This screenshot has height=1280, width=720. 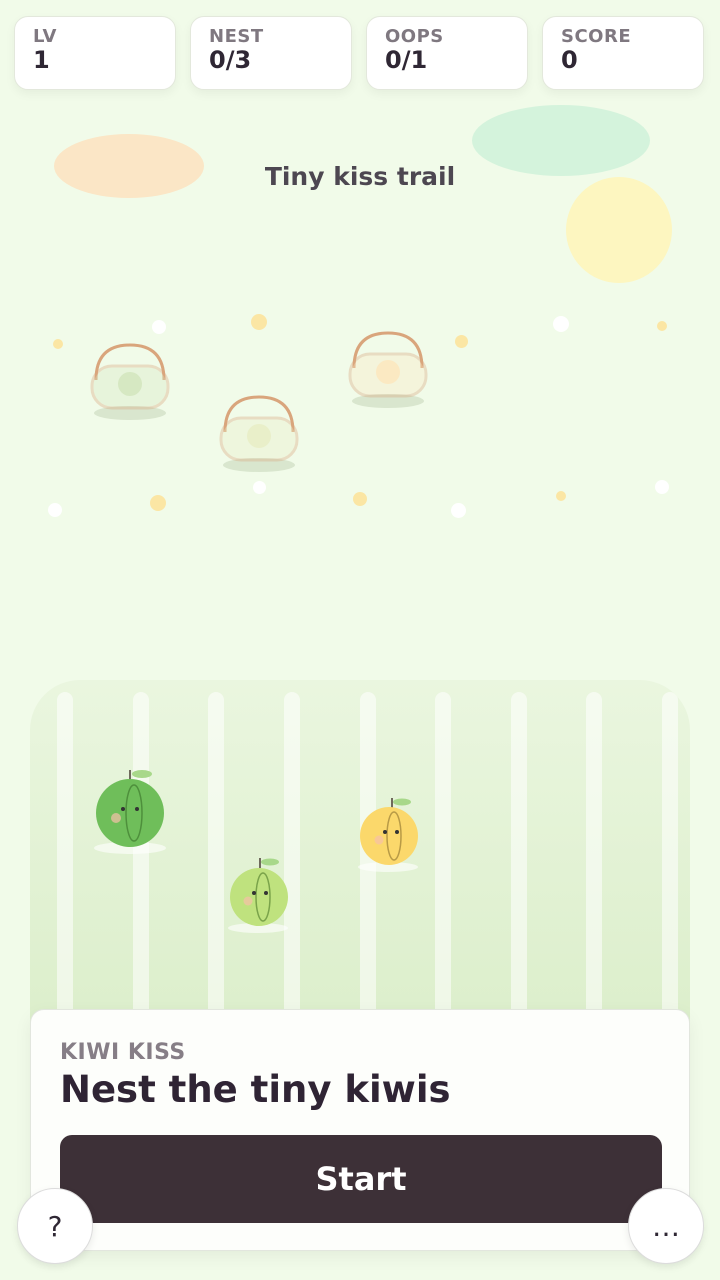 What do you see at coordinates (95, 53) in the screenshot?
I see `level-card: LV 1` at bounding box center [95, 53].